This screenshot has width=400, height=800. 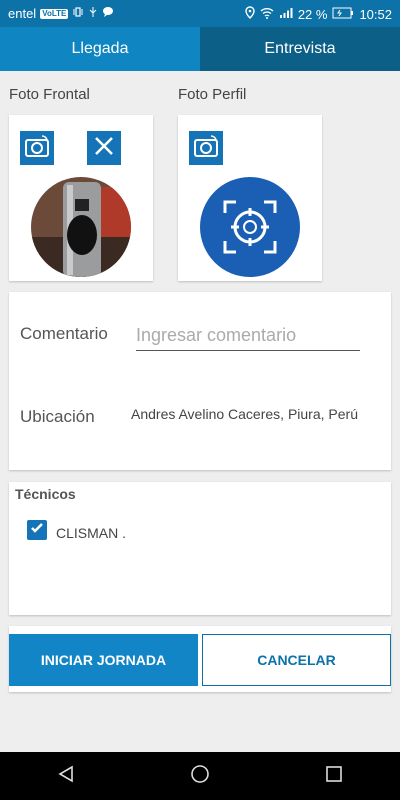 What do you see at coordinates (49, 94) in the screenshot?
I see `front-photo-label: Foto Frontal` at bounding box center [49, 94].